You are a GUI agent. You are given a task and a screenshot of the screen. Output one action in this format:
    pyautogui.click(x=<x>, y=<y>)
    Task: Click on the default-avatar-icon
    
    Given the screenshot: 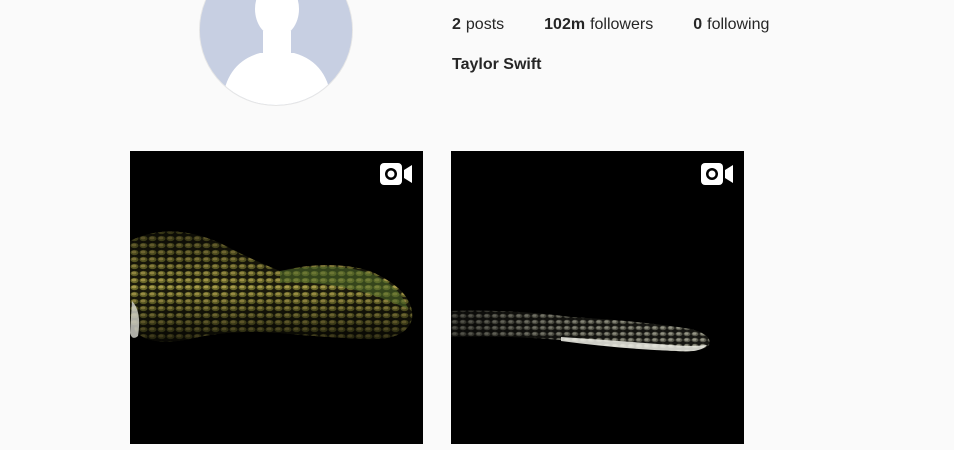 What is the action you would take?
    pyautogui.click(x=276, y=52)
    